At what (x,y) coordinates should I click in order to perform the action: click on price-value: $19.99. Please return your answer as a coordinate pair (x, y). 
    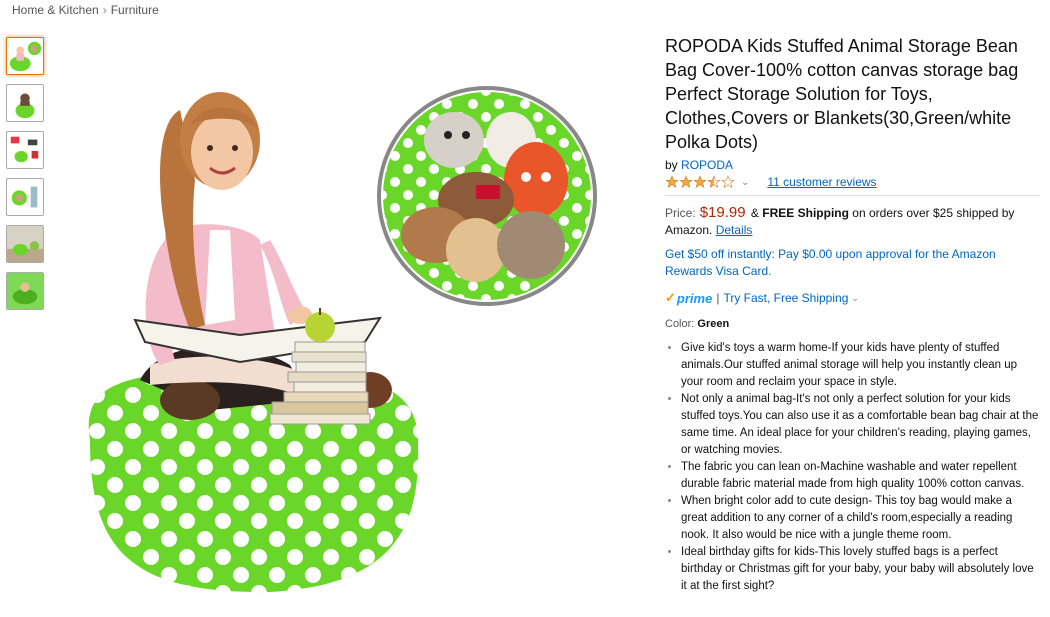
    Looking at the image, I should click on (722, 212).